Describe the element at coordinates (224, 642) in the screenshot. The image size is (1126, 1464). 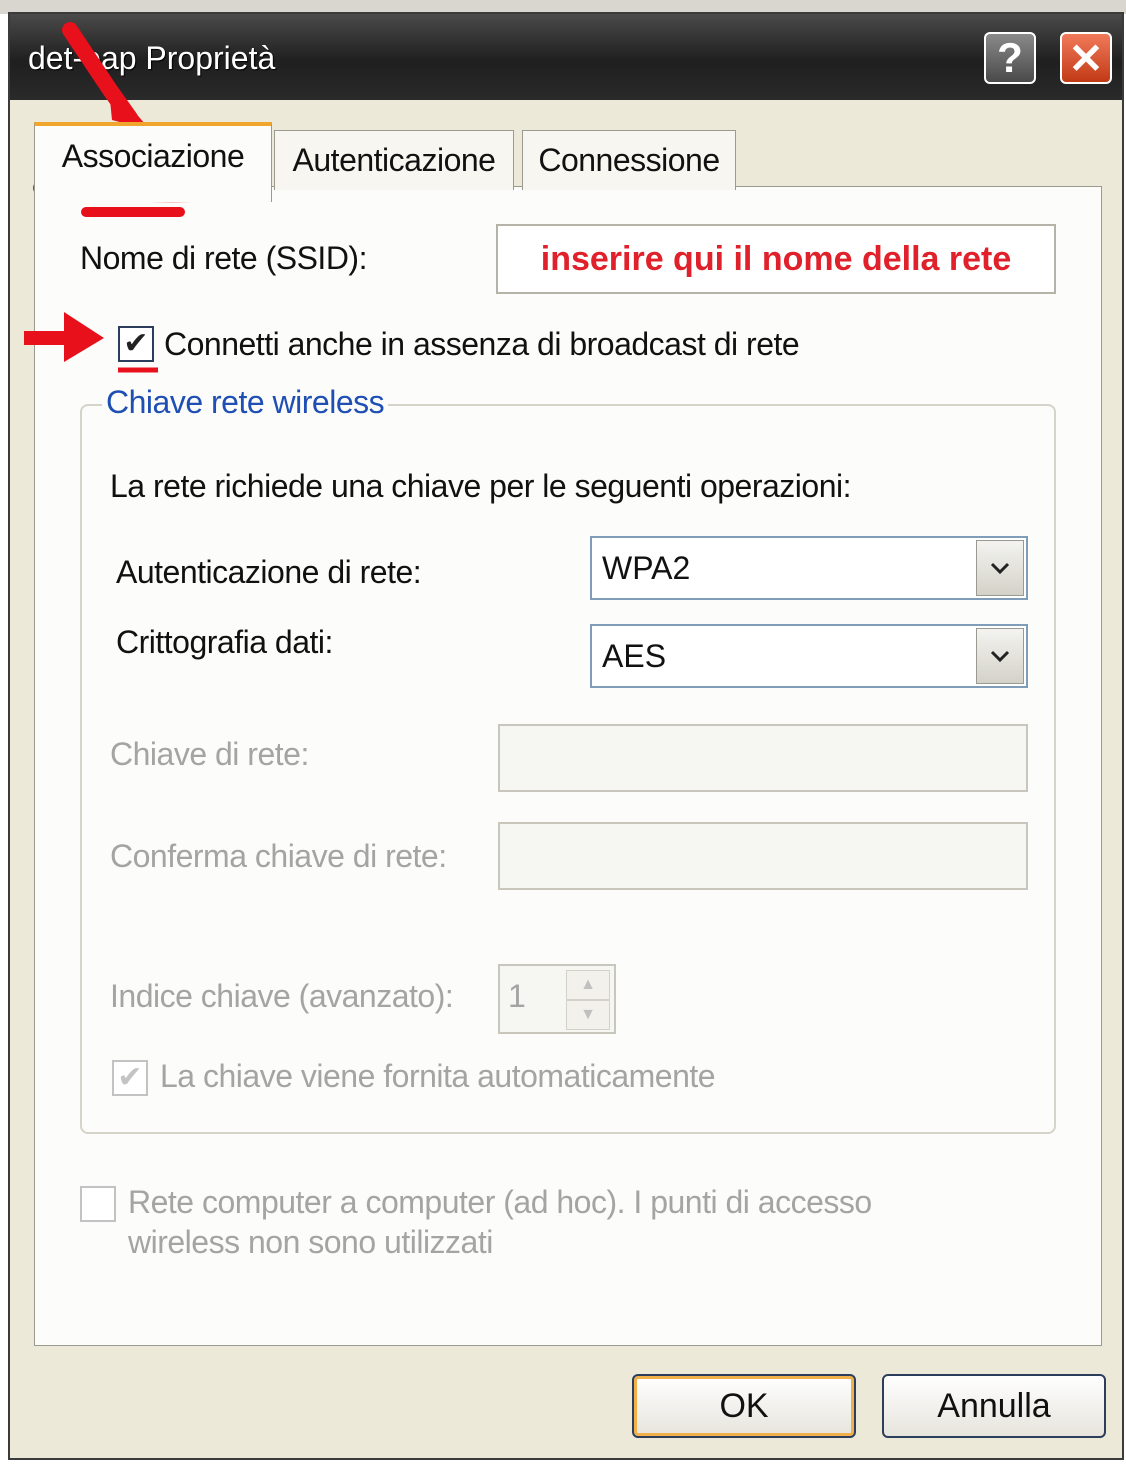
I see `encryption-label: Crittografia dati:` at that location.